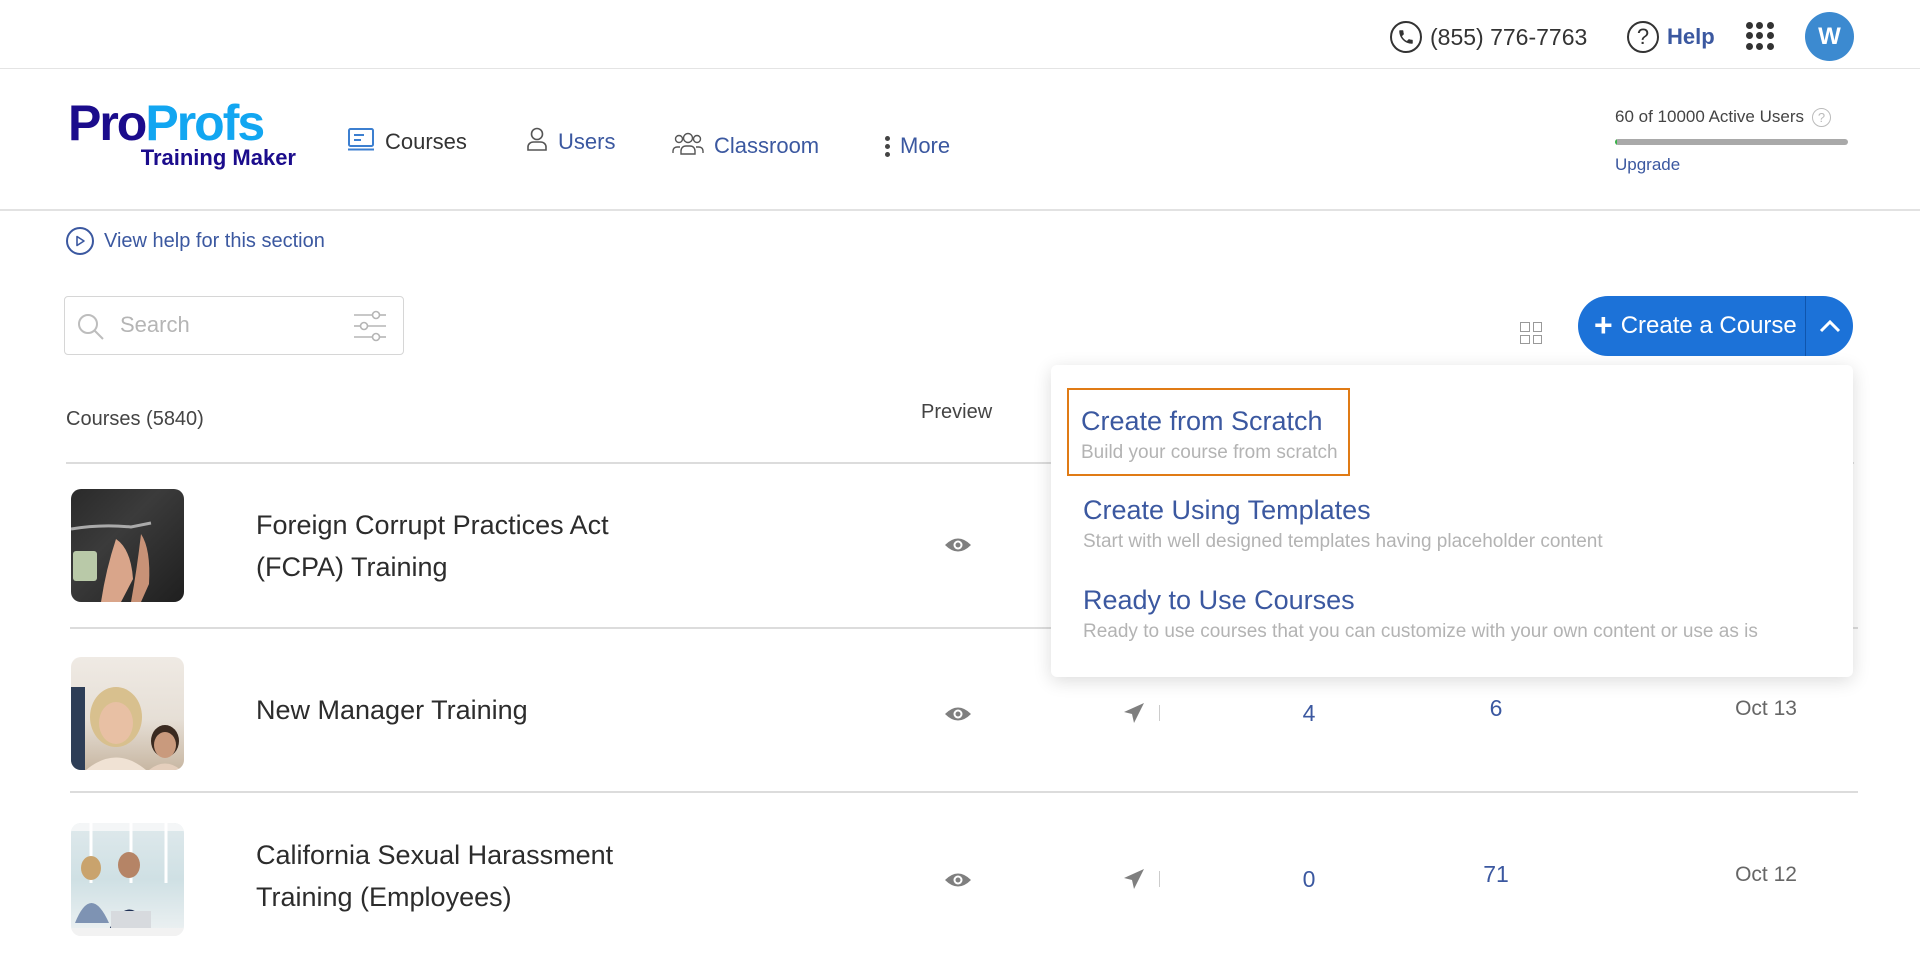 The width and height of the screenshot is (1920, 964). I want to click on phone-number: (855) 776-7763, so click(1509, 36).